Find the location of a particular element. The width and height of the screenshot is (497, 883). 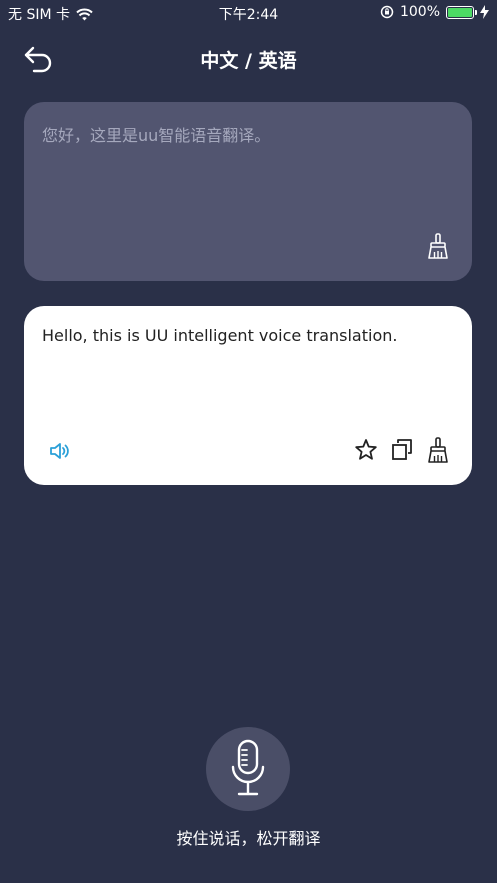

copy-button is located at coordinates (402, 450).